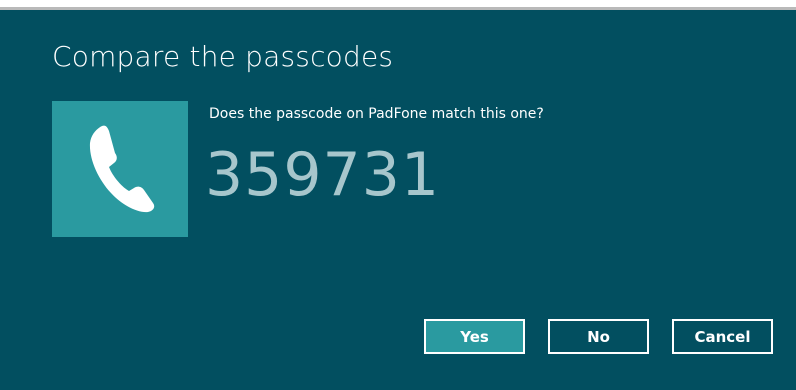 This screenshot has width=796, height=390. Describe the element at coordinates (474, 336) in the screenshot. I see `yes-button: Yes` at that location.